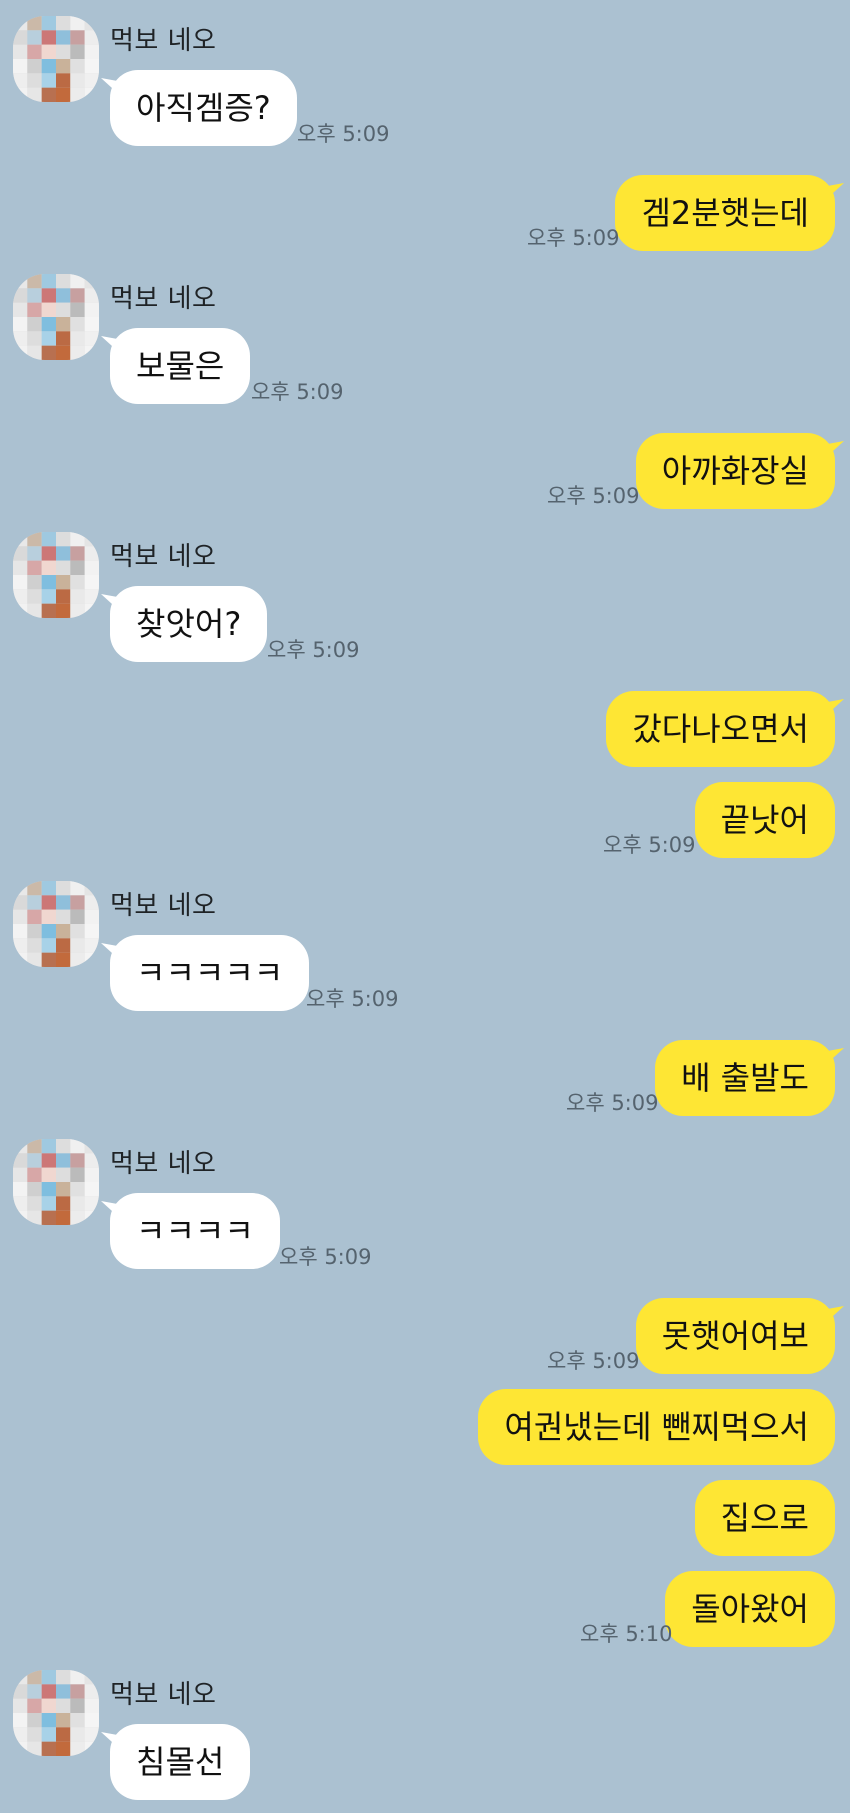  What do you see at coordinates (764, 820) in the screenshot?
I see `outgoing-message: 끝낫어` at bounding box center [764, 820].